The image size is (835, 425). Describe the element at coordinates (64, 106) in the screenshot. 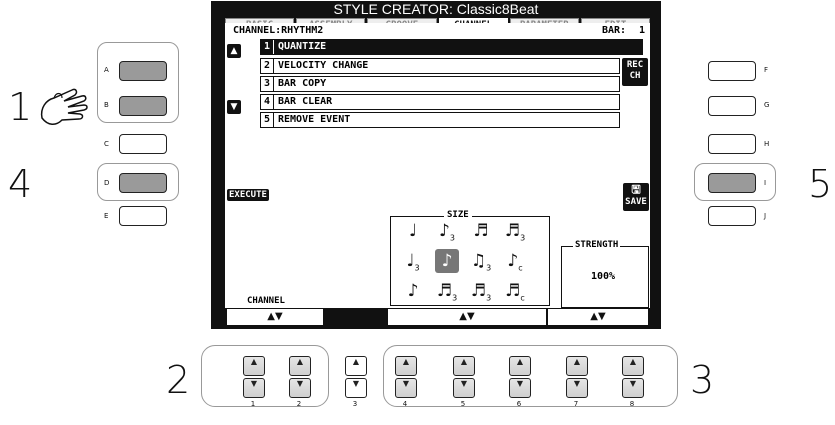

I see `pointing-hand-icon` at that location.